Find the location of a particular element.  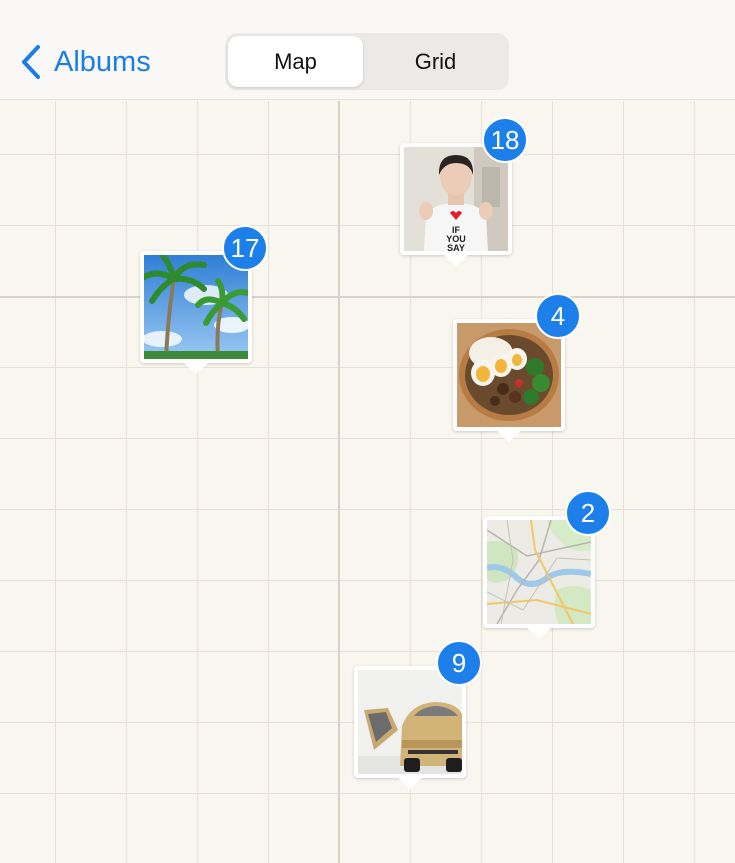

photo-count-badge: 9 is located at coordinates (459, 663).